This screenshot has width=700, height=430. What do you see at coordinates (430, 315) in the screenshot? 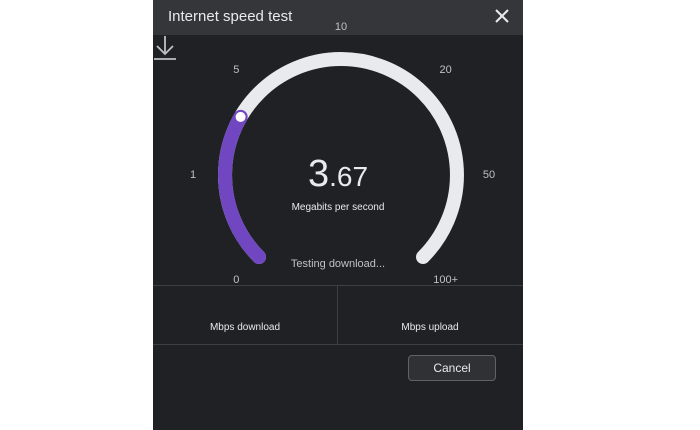
I see `upload-result: Mbps upload` at bounding box center [430, 315].